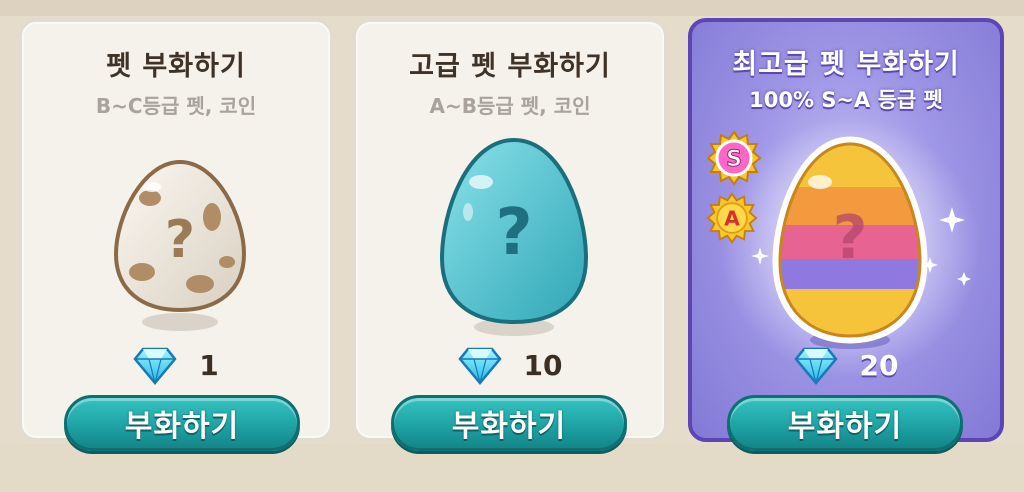 Image resolution: width=1024 pixels, height=492 pixels. What do you see at coordinates (209, 365) in the screenshot?
I see `price-value: 1` at bounding box center [209, 365].